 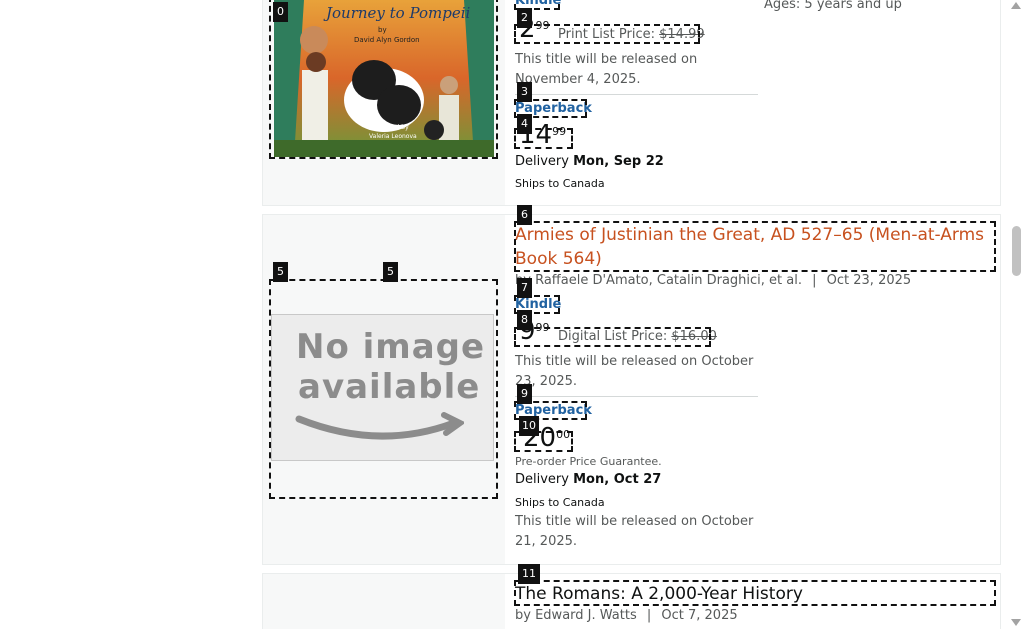 I want to click on preorder-guarantee: Pre-order Price Guarantee., so click(x=588, y=461).